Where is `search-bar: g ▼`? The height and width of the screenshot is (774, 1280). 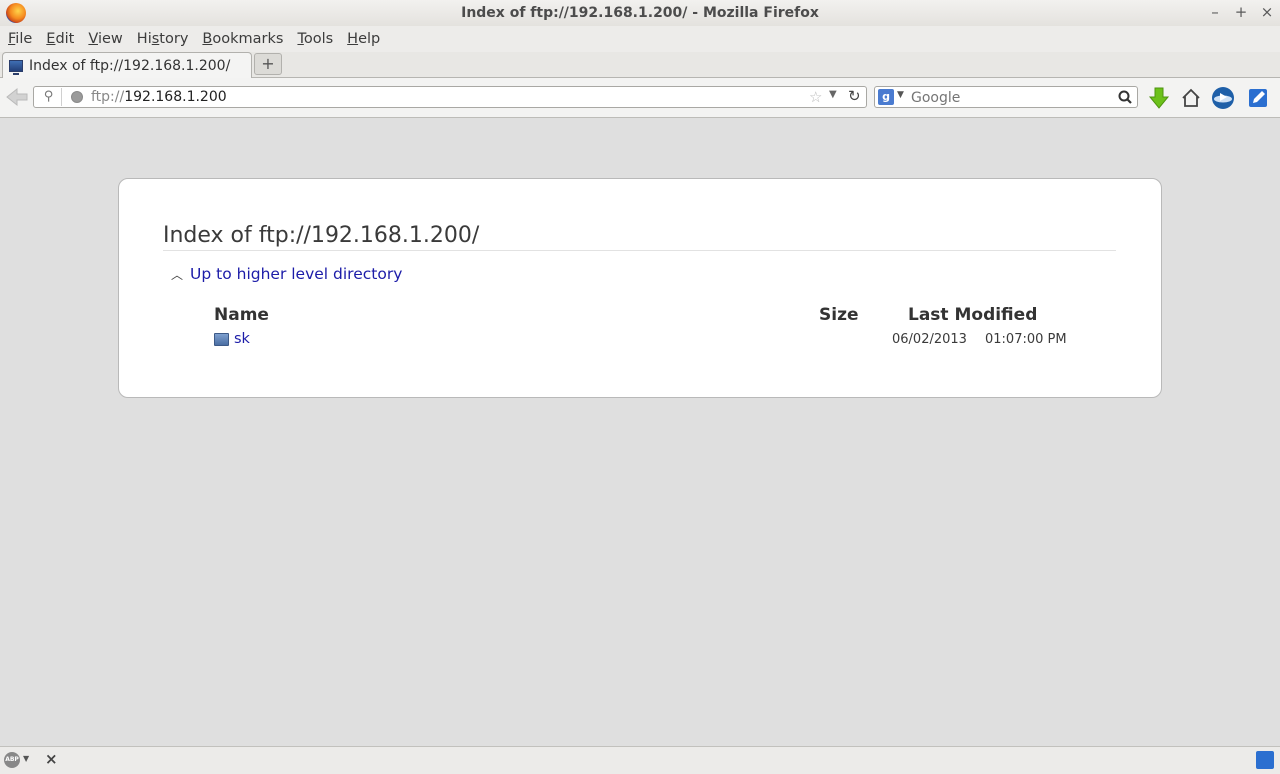 search-bar: g ▼ is located at coordinates (1006, 97).